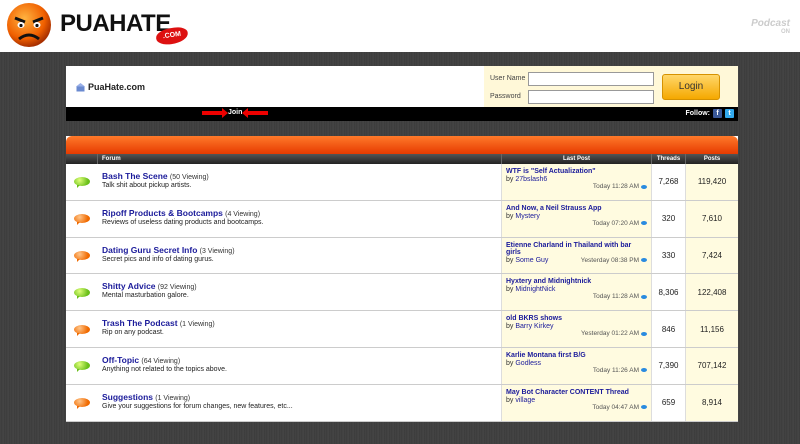 The image size is (800, 444). I want to click on password-input, so click(591, 97).